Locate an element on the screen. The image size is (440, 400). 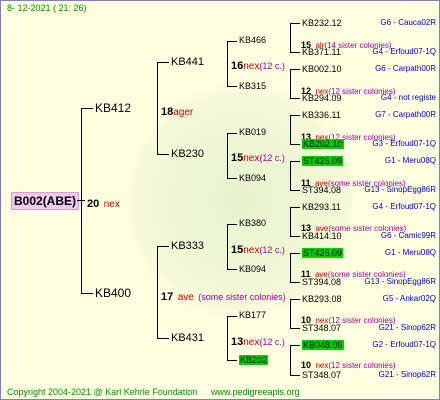
gen4-id-2: KB002.10 is located at coordinates (322, 69).